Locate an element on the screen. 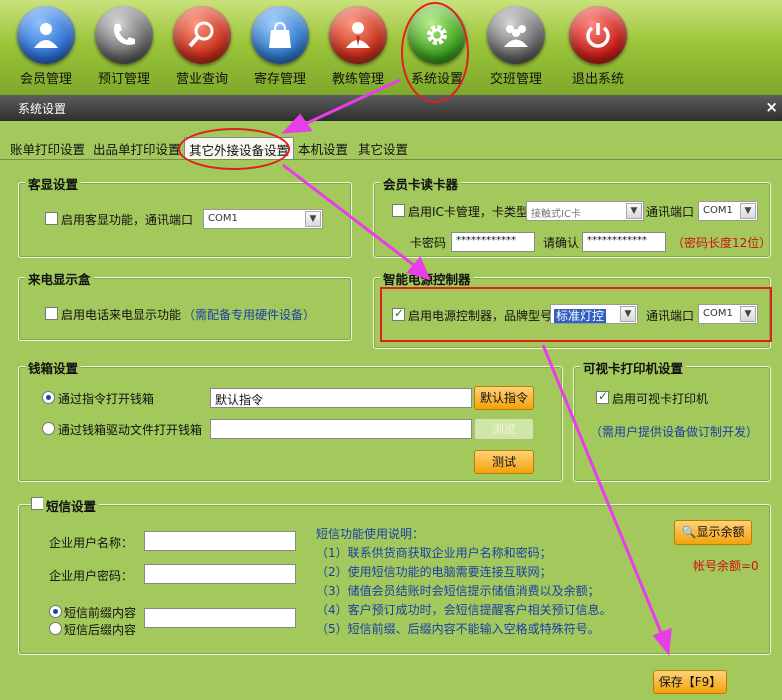 The width and height of the screenshot is (782, 700). card-port-label: 通讯端口 is located at coordinates (670, 212).